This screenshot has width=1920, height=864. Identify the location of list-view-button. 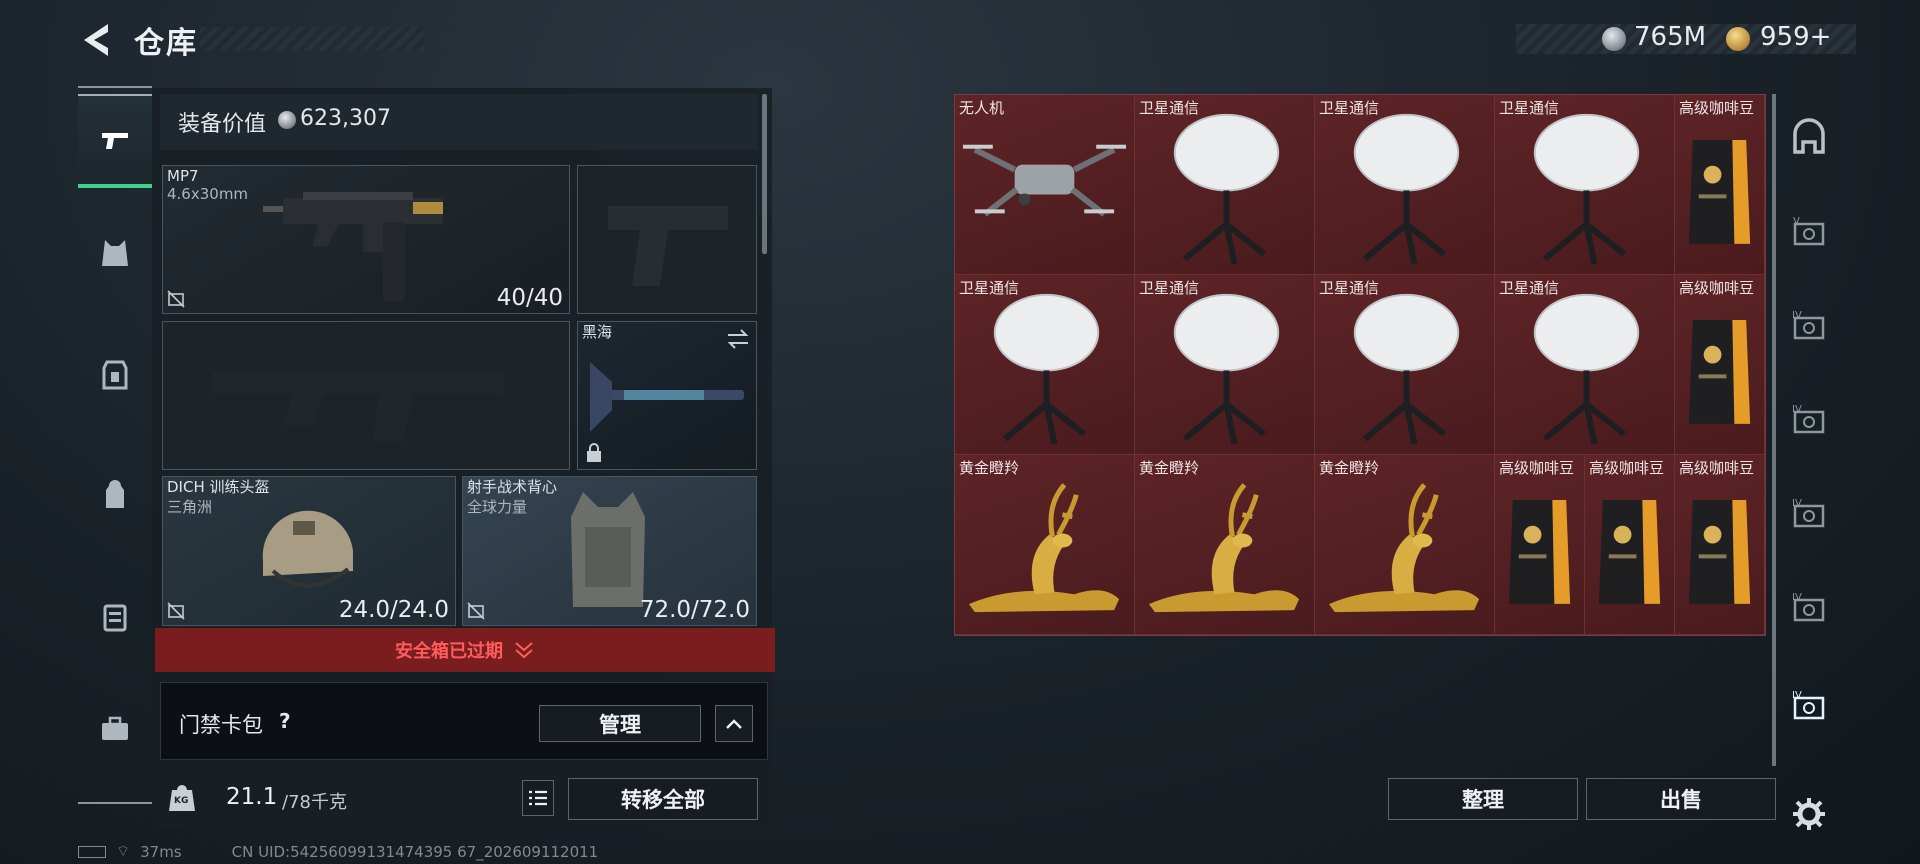
(538, 798).